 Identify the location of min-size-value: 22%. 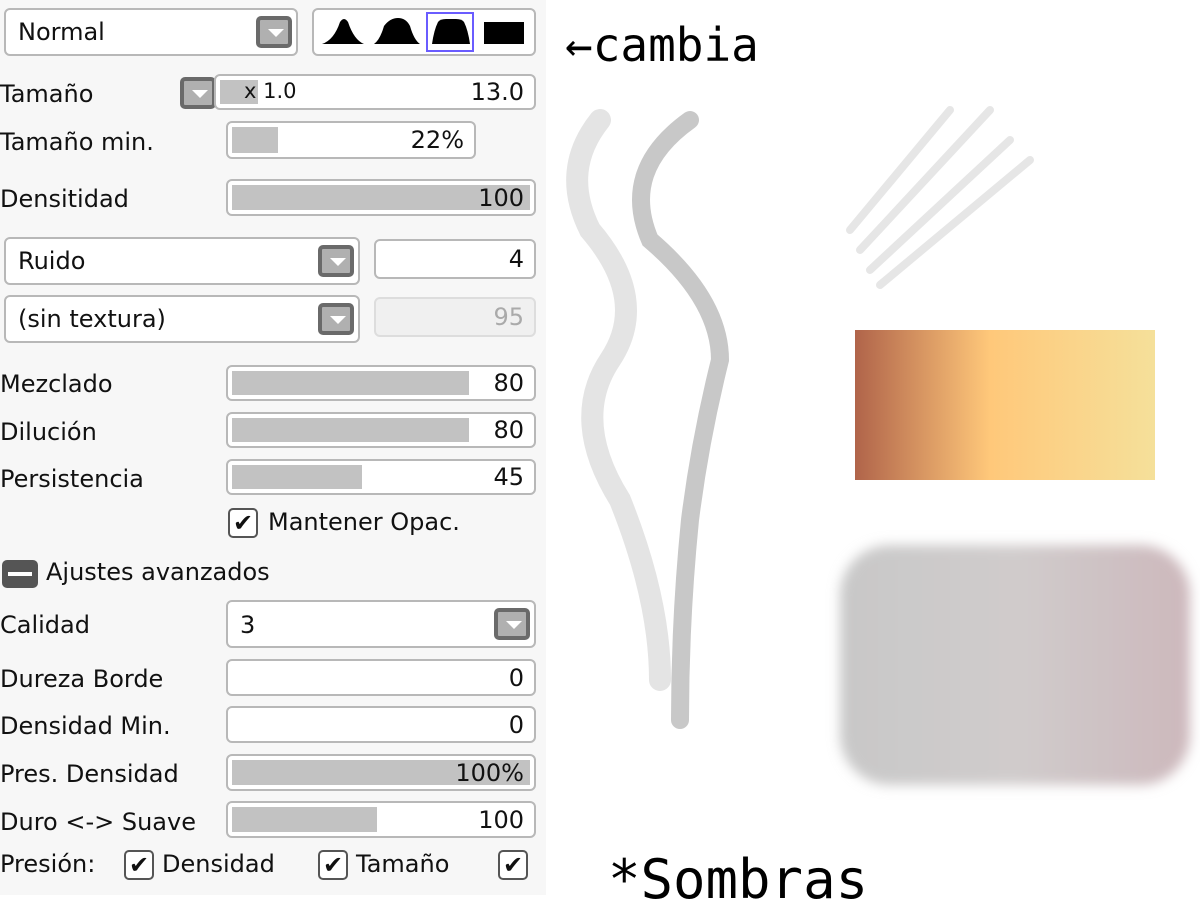
(437, 140).